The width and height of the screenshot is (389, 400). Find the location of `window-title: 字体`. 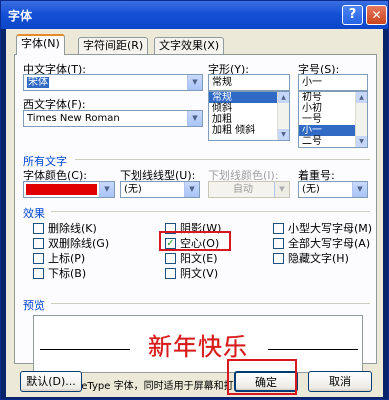

window-title: 字体 is located at coordinates (20, 16).